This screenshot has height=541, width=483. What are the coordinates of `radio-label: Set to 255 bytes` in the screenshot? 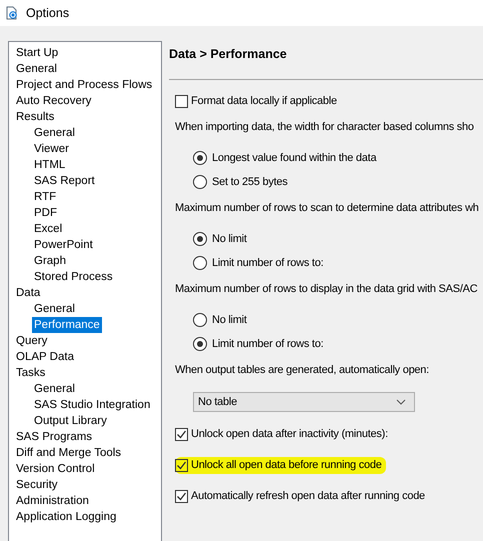 It's located at (250, 182).